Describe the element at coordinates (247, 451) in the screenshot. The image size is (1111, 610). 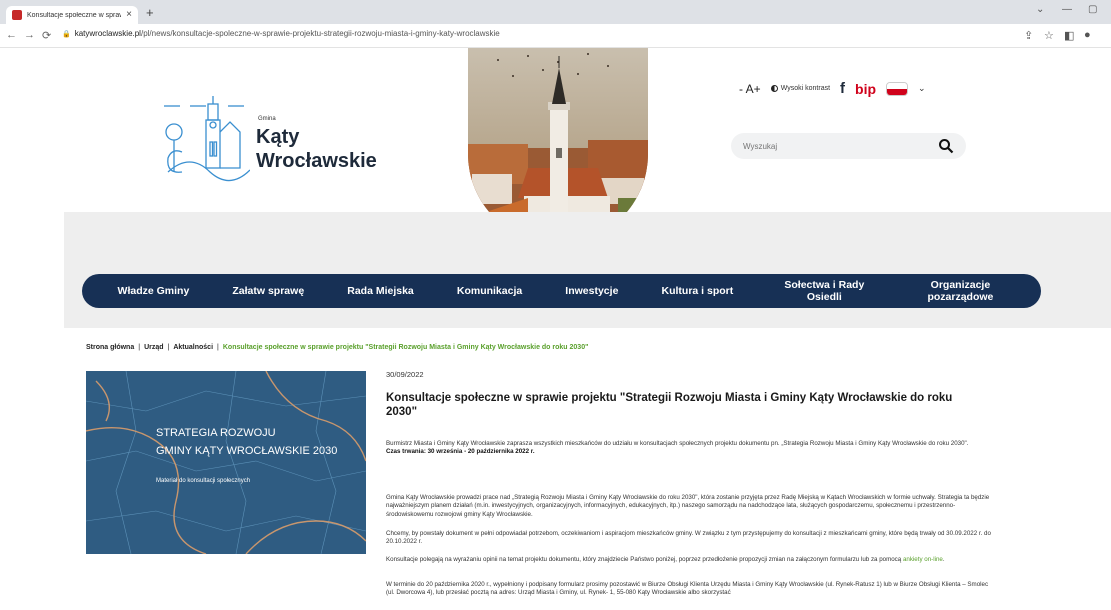
I see `image-title-line2: GMINY KĄTY WROCŁAWSKIE 2030` at that location.